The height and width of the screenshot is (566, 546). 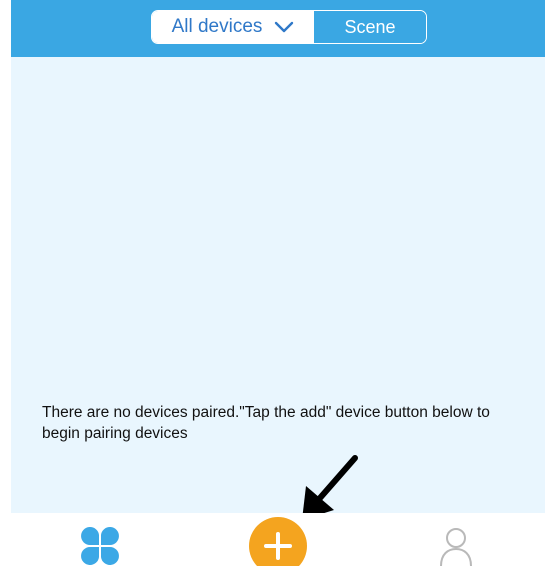 What do you see at coordinates (100, 546) in the screenshot?
I see `four-leaf-home-icon` at bounding box center [100, 546].